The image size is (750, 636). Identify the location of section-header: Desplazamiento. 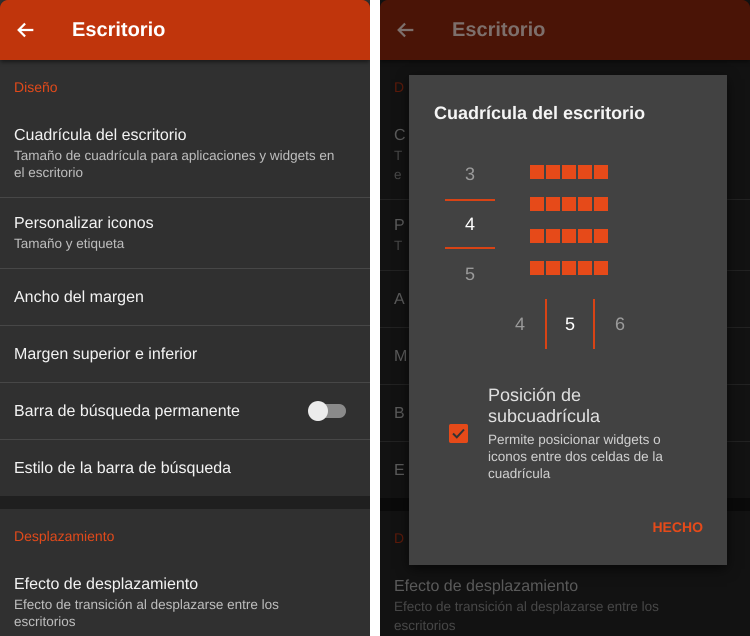
(64, 536).